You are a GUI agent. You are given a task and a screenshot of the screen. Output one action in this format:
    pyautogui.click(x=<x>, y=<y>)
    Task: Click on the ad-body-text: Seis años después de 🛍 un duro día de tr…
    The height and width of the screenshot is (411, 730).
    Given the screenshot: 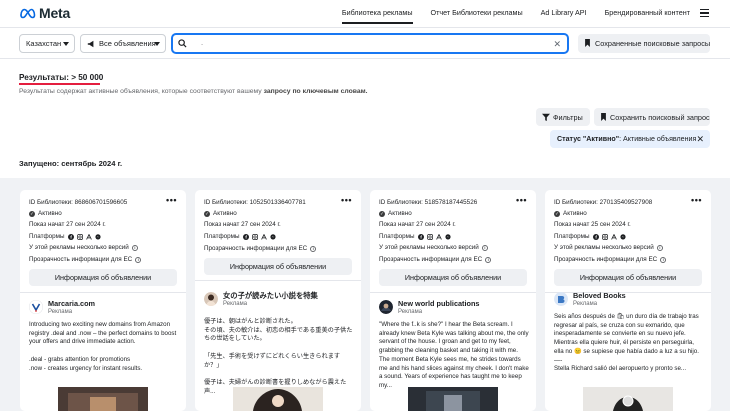 What is the action you would take?
    pyautogui.click(x=626, y=343)
    